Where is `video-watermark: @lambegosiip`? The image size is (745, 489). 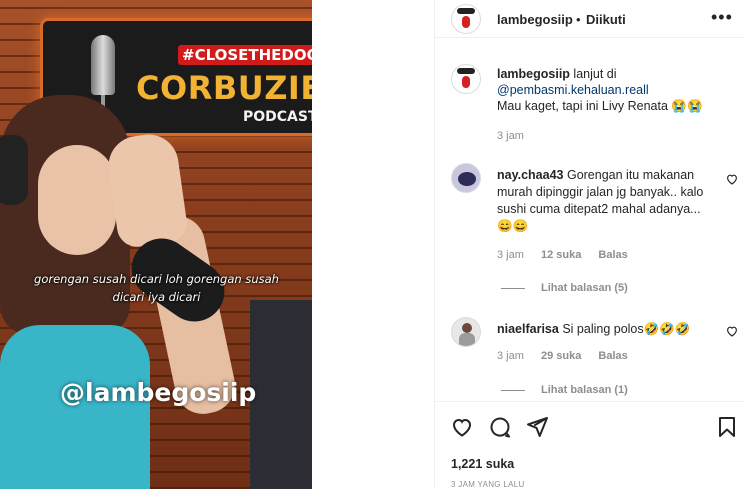 video-watermark: @lambegosiip is located at coordinates (158, 392).